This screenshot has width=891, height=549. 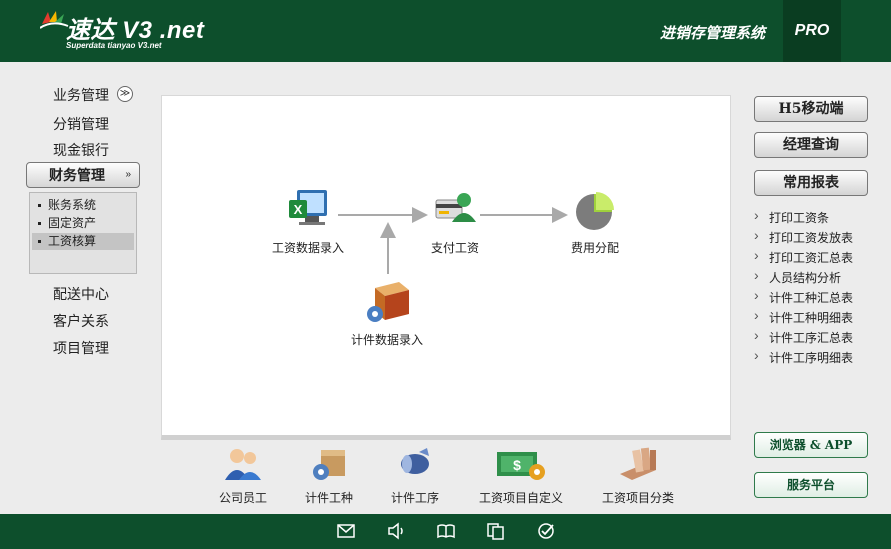 I want to click on salary-entry-node: X 工资数据录入, so click(x=308, y=220).